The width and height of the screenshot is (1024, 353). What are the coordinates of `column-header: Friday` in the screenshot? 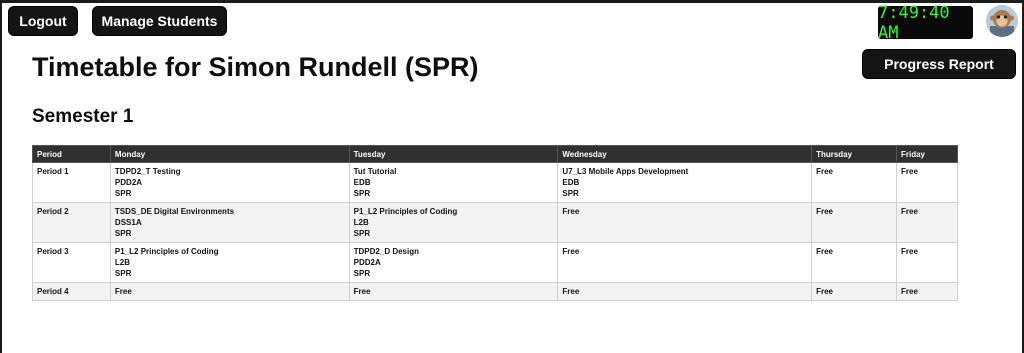 It's located at (927, 154).